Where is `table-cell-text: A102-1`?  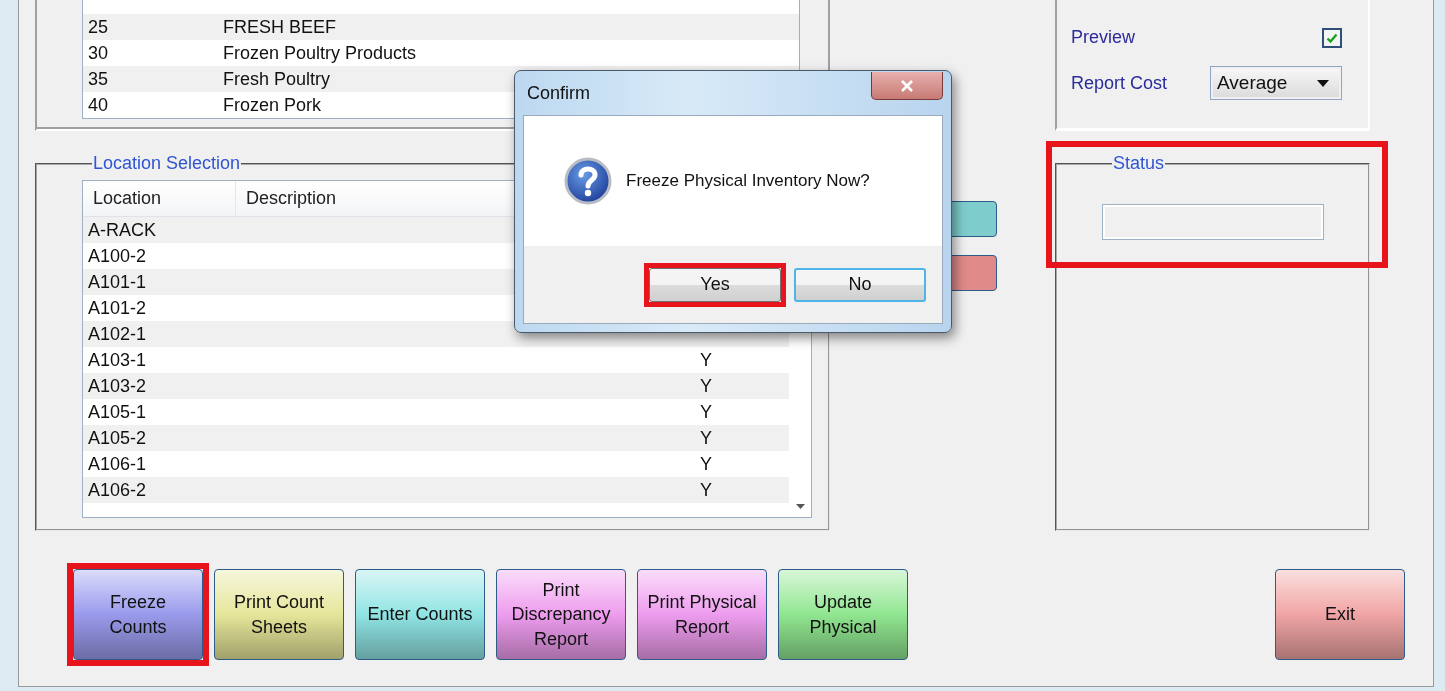
table-cell-text: A102-1 is located at coordinates (117, 334).